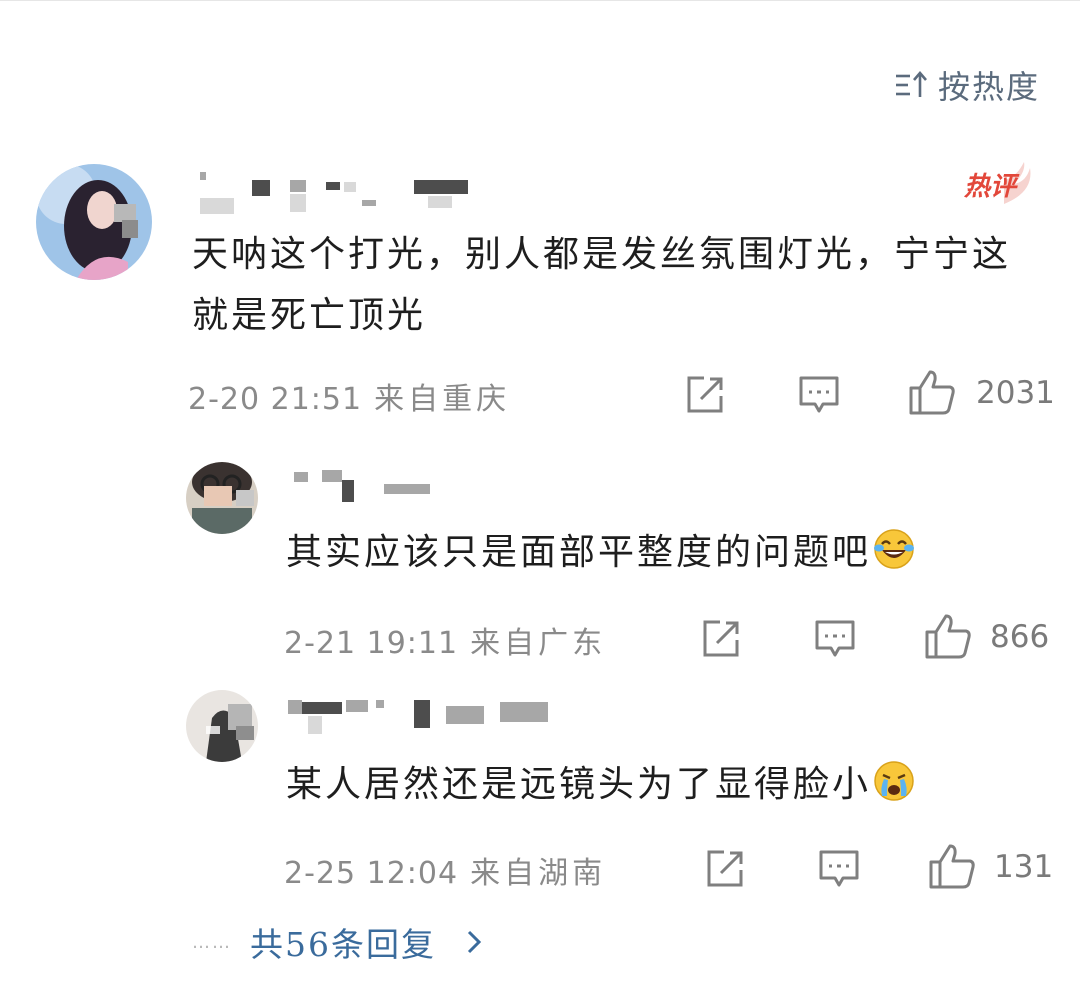  I want to click on comment-meta: 2-20 21:51 来自重庆, so click(349, 396).